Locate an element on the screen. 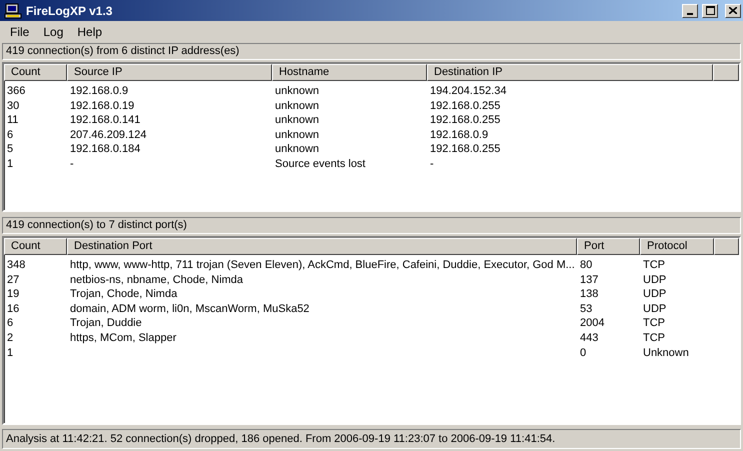 The width and height of the screenshot is (743, 451). table-cell: 2 is located at coordinates (10, 338).